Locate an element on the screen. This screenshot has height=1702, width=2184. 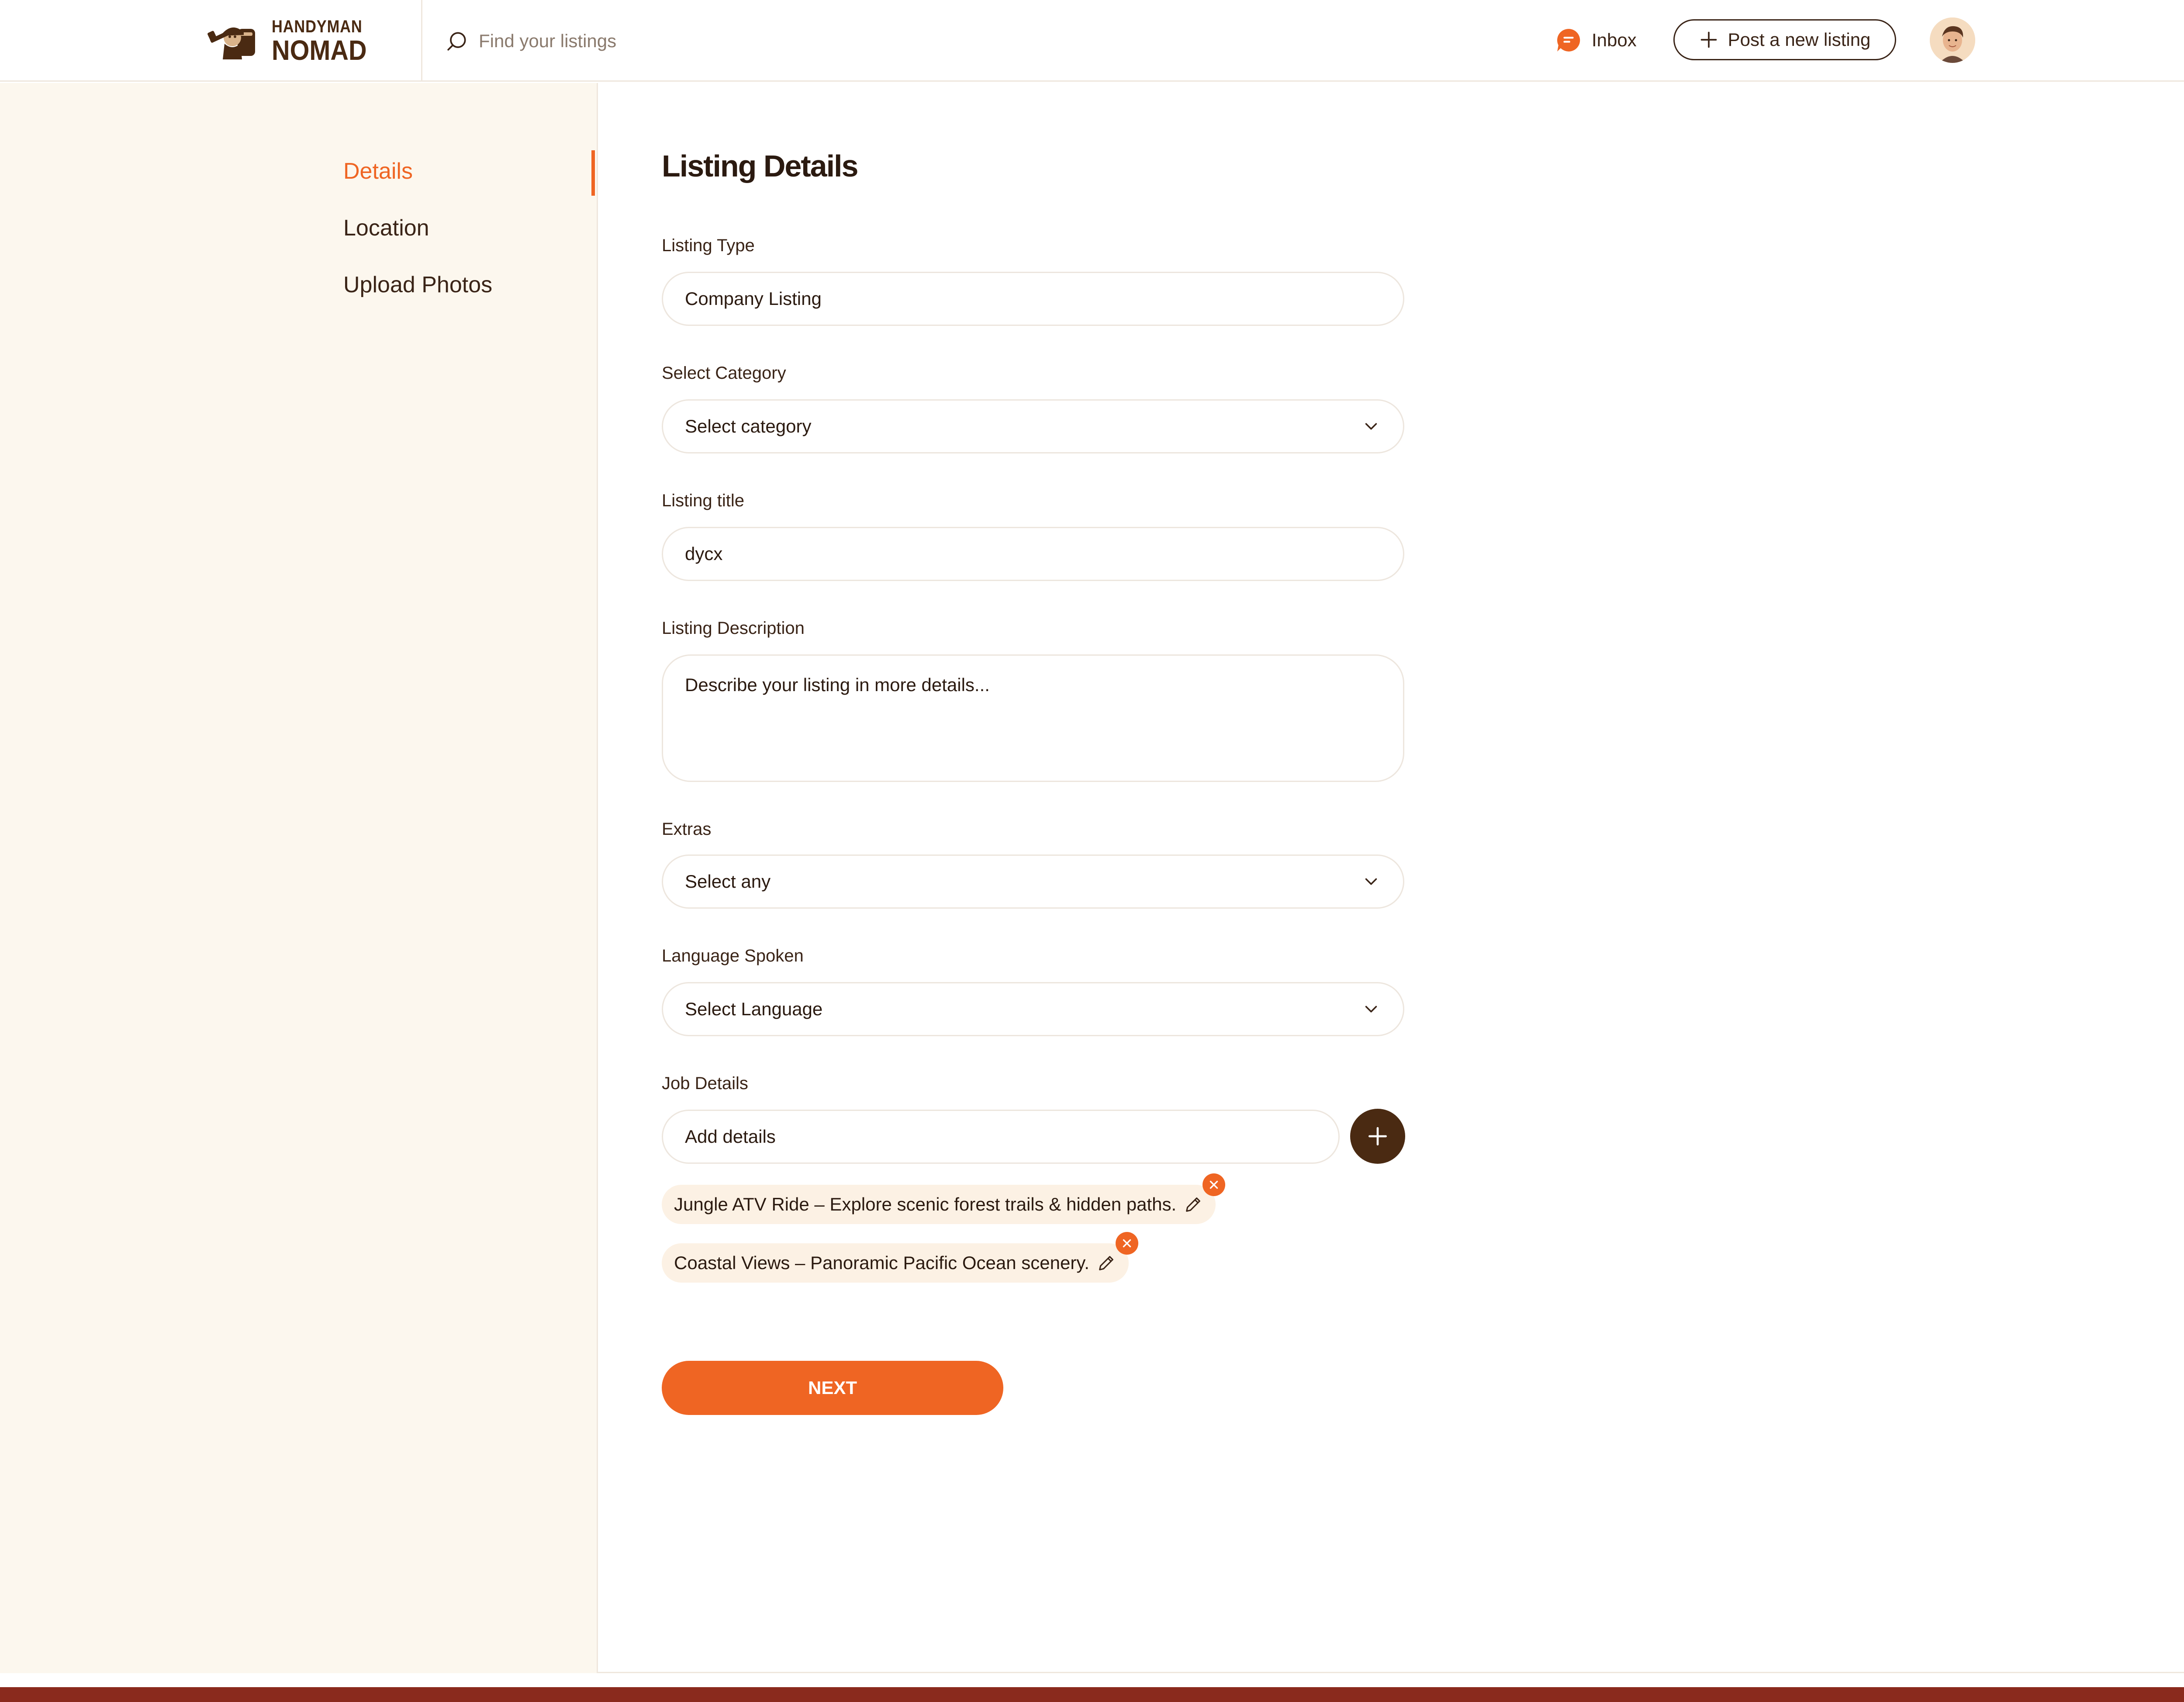
description-field is located at coordinates (1033, 718).